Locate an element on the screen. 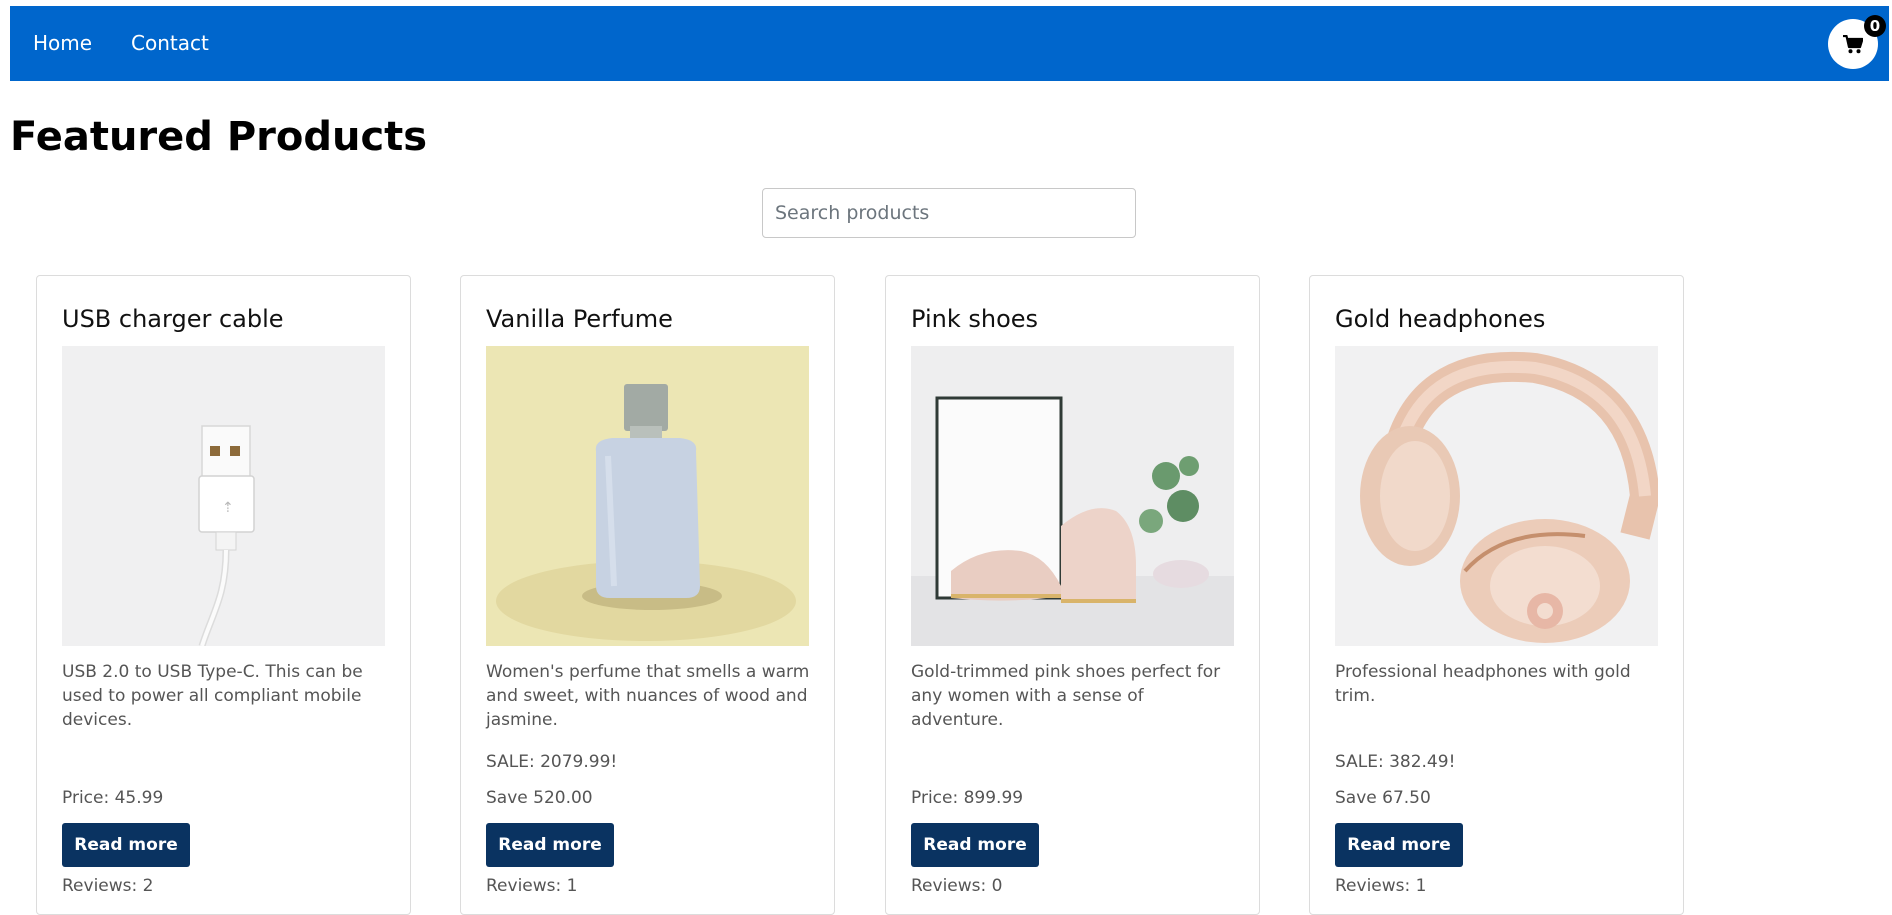 This screenshot has width=1892, height=915. product-sale-price: SALE: 382.49! is located at coordinates (1395, 762).